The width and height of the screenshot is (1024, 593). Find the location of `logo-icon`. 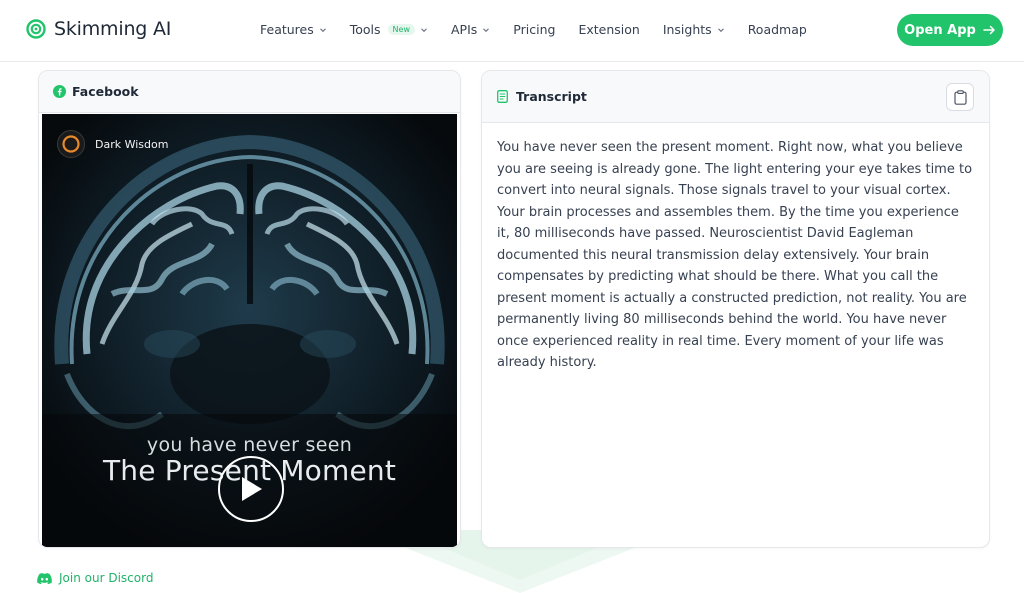

logo-icon is located at coordinates (36, 29).